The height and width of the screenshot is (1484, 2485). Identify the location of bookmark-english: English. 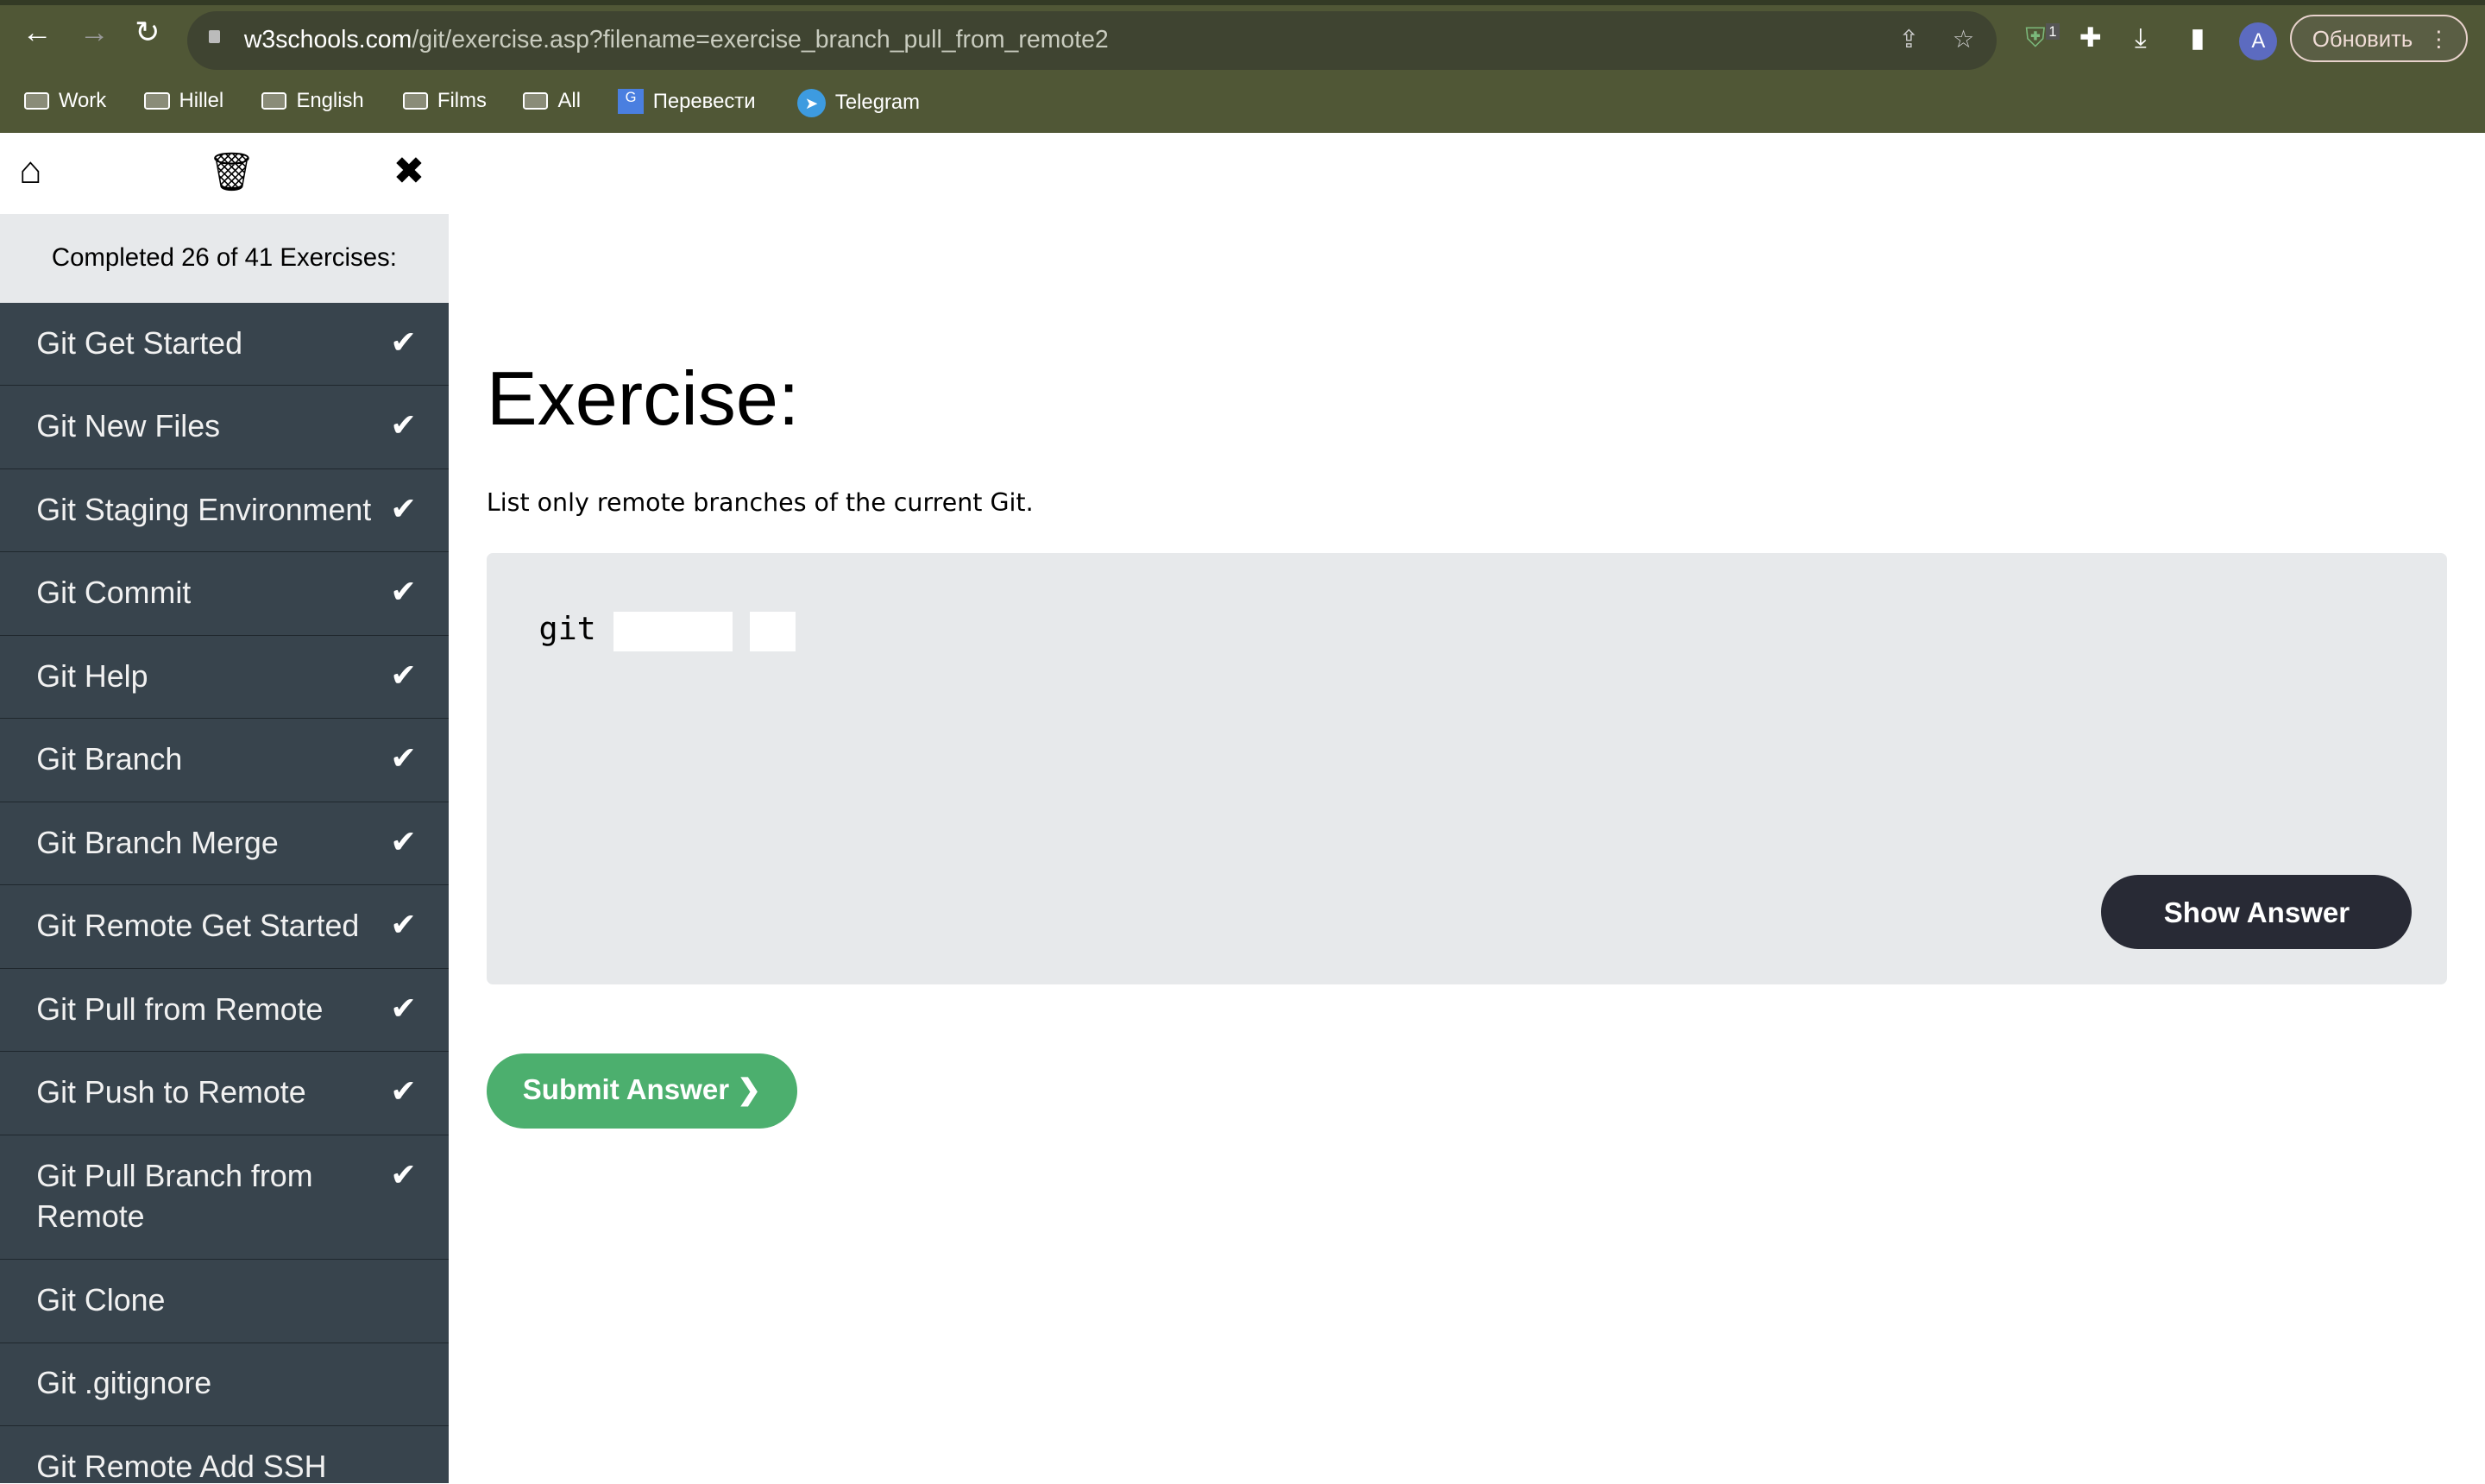
(312, 101).